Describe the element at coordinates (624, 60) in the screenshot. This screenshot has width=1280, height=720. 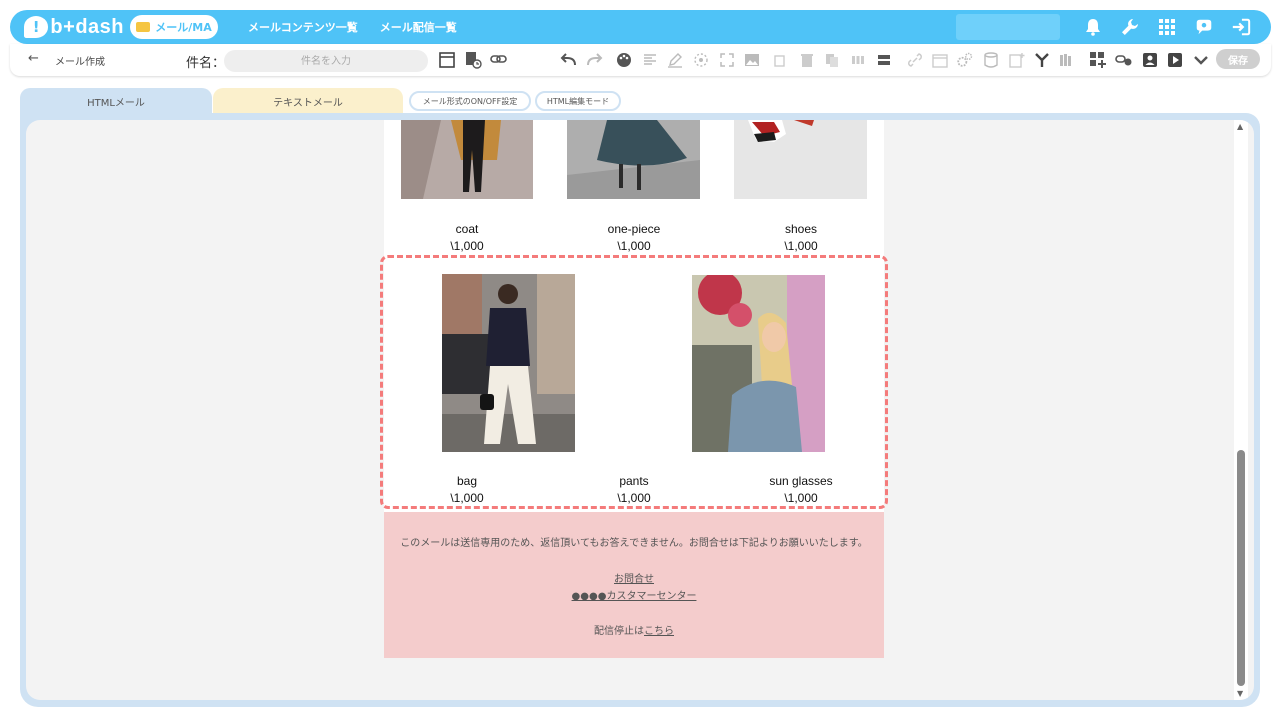
I see `palette-icon` at that location.